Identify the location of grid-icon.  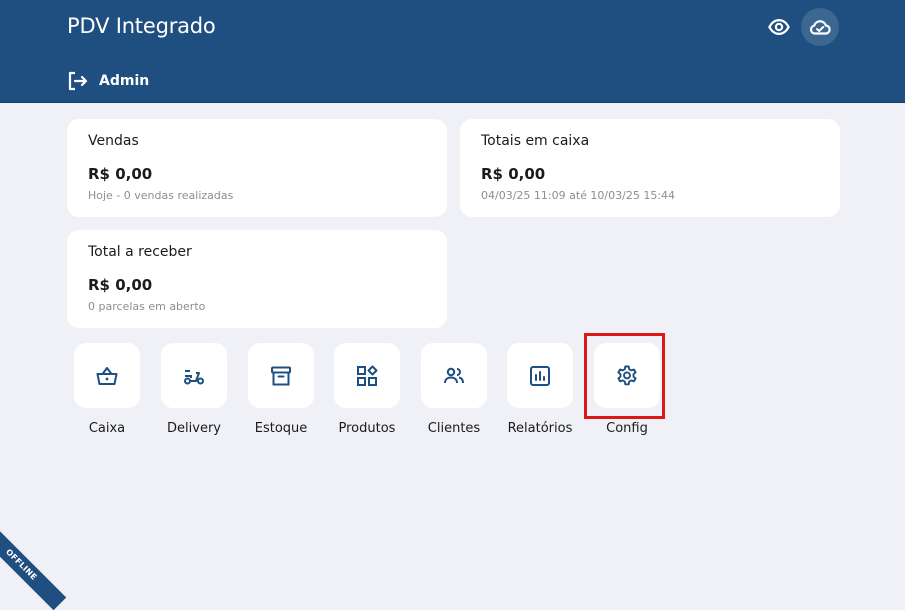
(367, 375).